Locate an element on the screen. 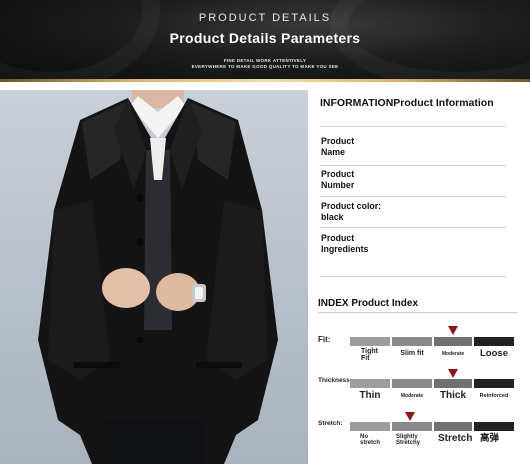 This screenshot has width=530, height=464. stretch-option-label: No stretch is located at coordinates (370, 440).